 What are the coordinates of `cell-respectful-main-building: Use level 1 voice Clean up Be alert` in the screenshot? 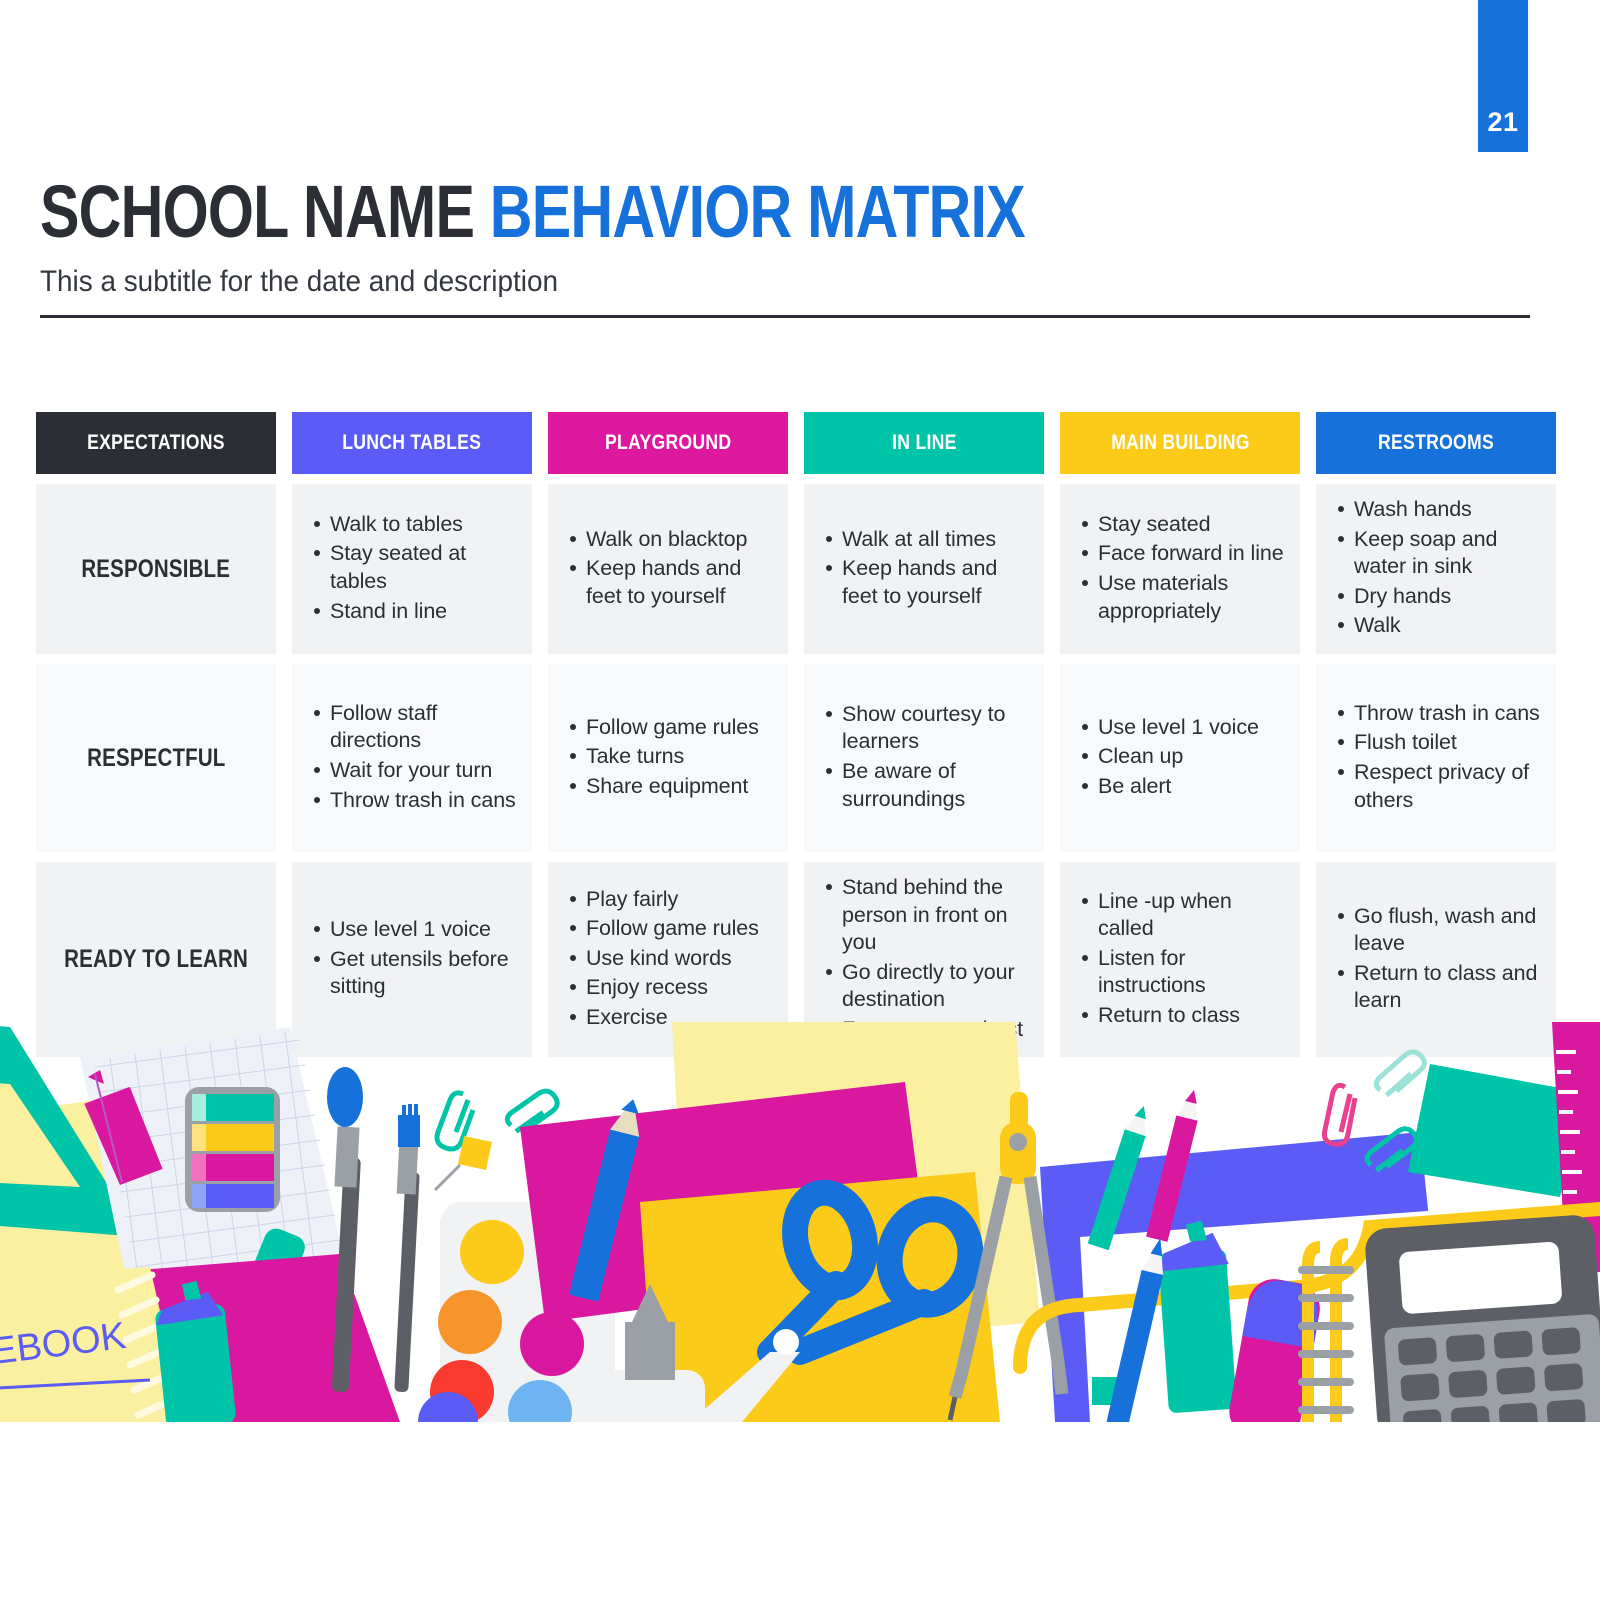 It's located at (1180, 758).